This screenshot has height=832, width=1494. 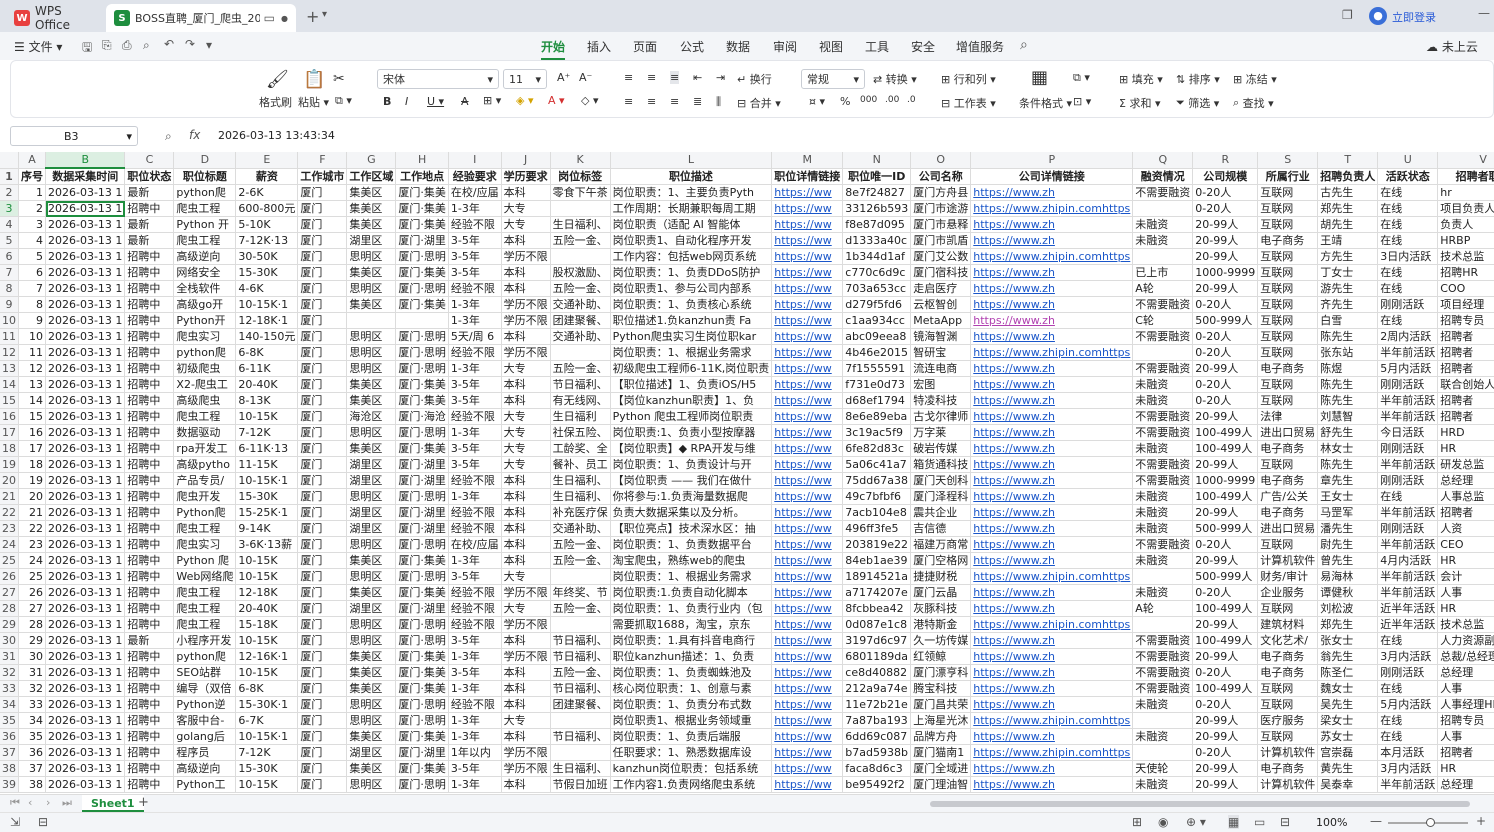 What do you see at coordinates (1348, 272) in the screenshot?
I see `table-cell: 丁女士` at bounding box center [1348, 272].